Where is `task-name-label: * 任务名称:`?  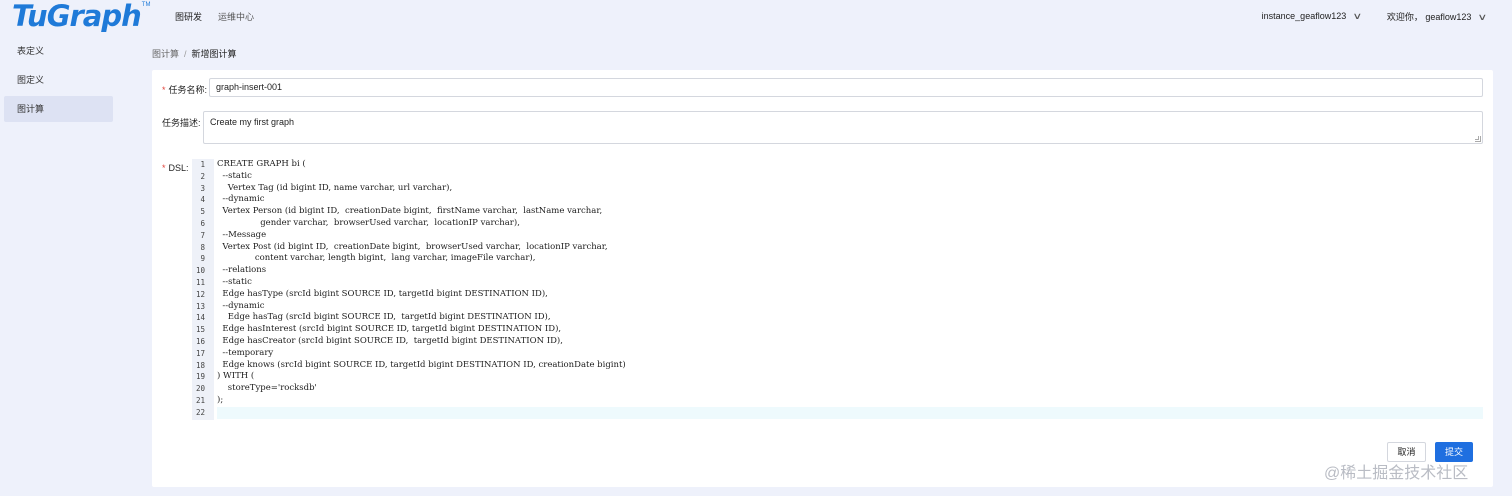
task-name-label: * 任务名称: is located at coordinates (184, 89).